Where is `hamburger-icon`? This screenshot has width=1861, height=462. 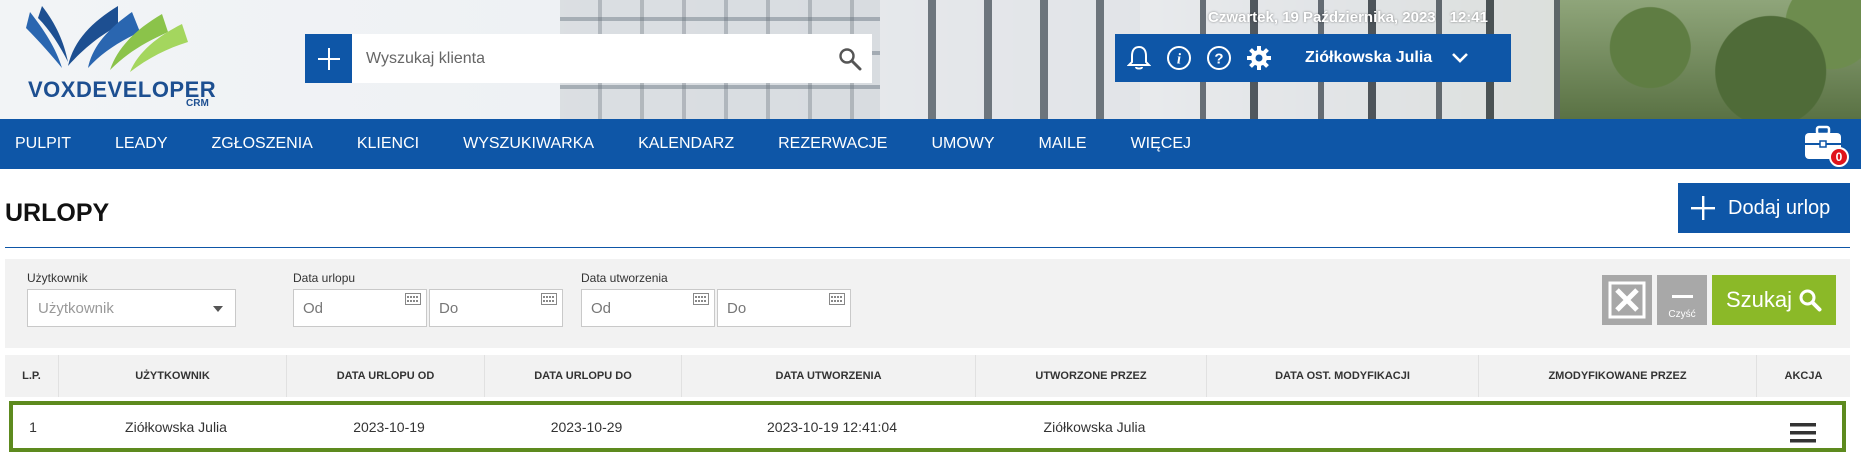
hamburger-icon is located at coordinates (1803, 433).